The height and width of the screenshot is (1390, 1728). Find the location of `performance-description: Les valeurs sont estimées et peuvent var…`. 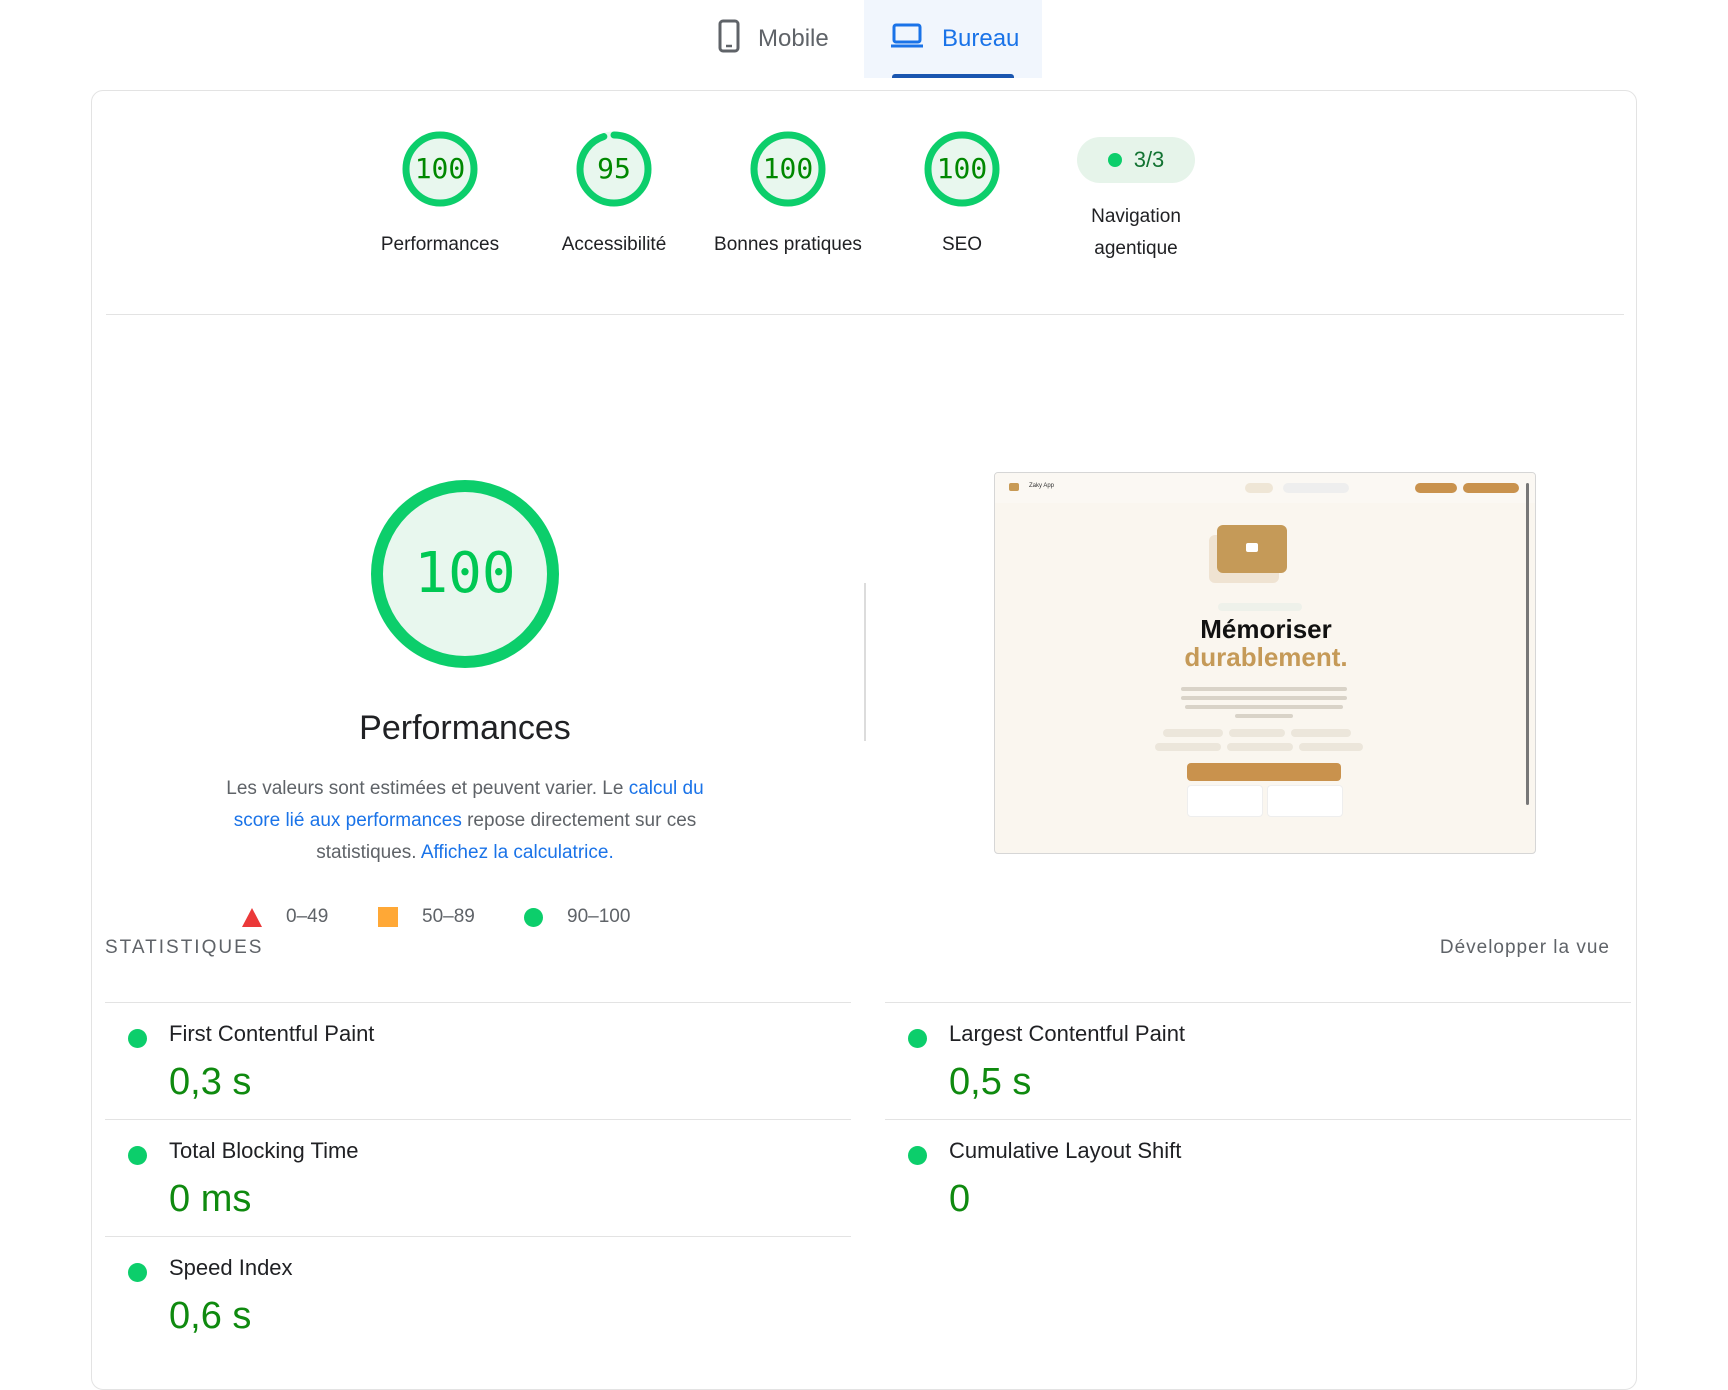

performance-description: Les valeurs sont estimées et peuvent var… is located at coordinates (465, 821).